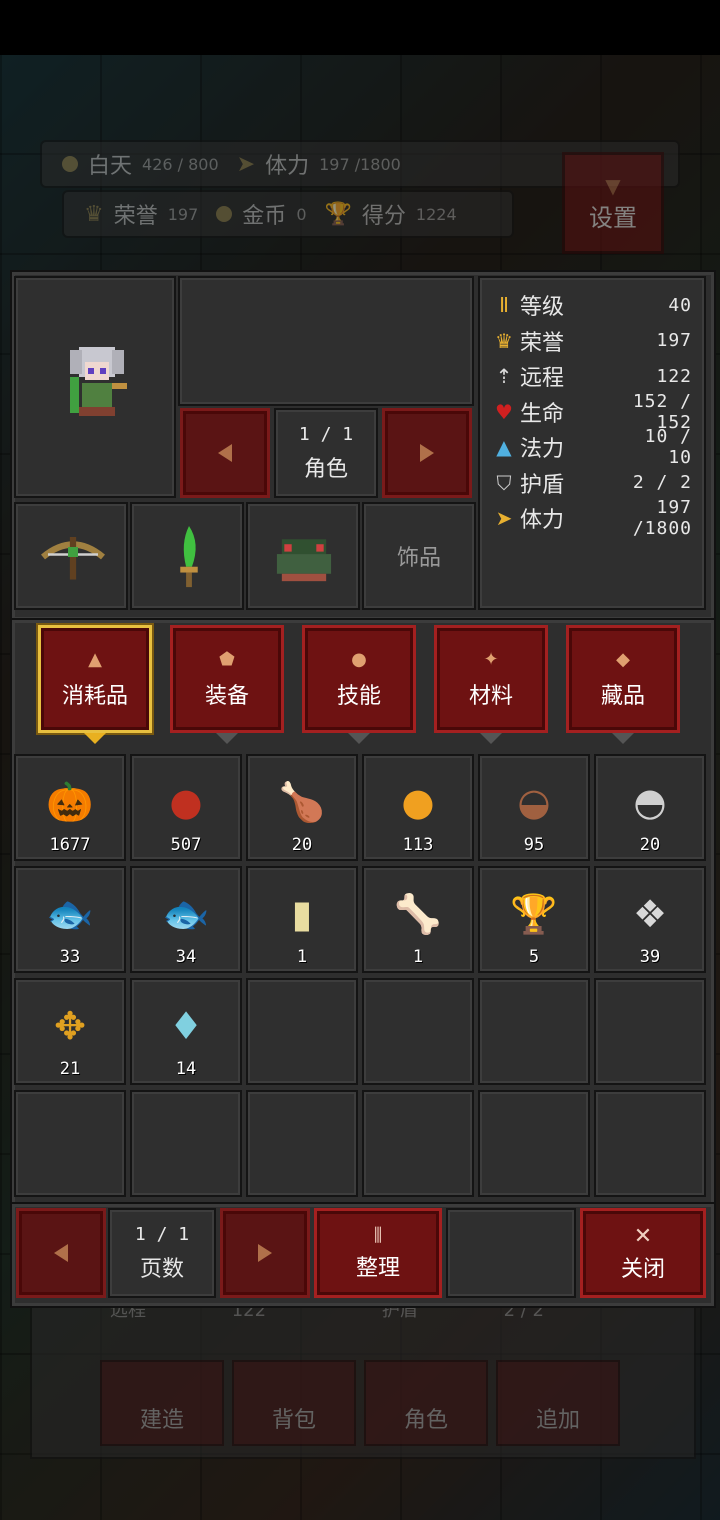  I want to click on equip-slot-offhand, so click(187, 556).